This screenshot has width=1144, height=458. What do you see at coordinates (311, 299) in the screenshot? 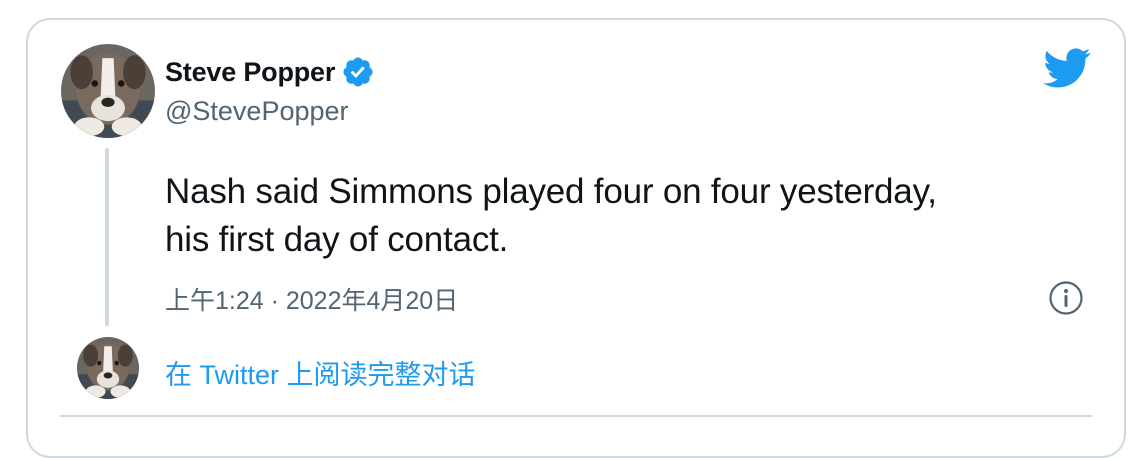
I see `tweet-timestamp: 上午1:24 · 2022年4月20日` at bounding box center [311, 299].